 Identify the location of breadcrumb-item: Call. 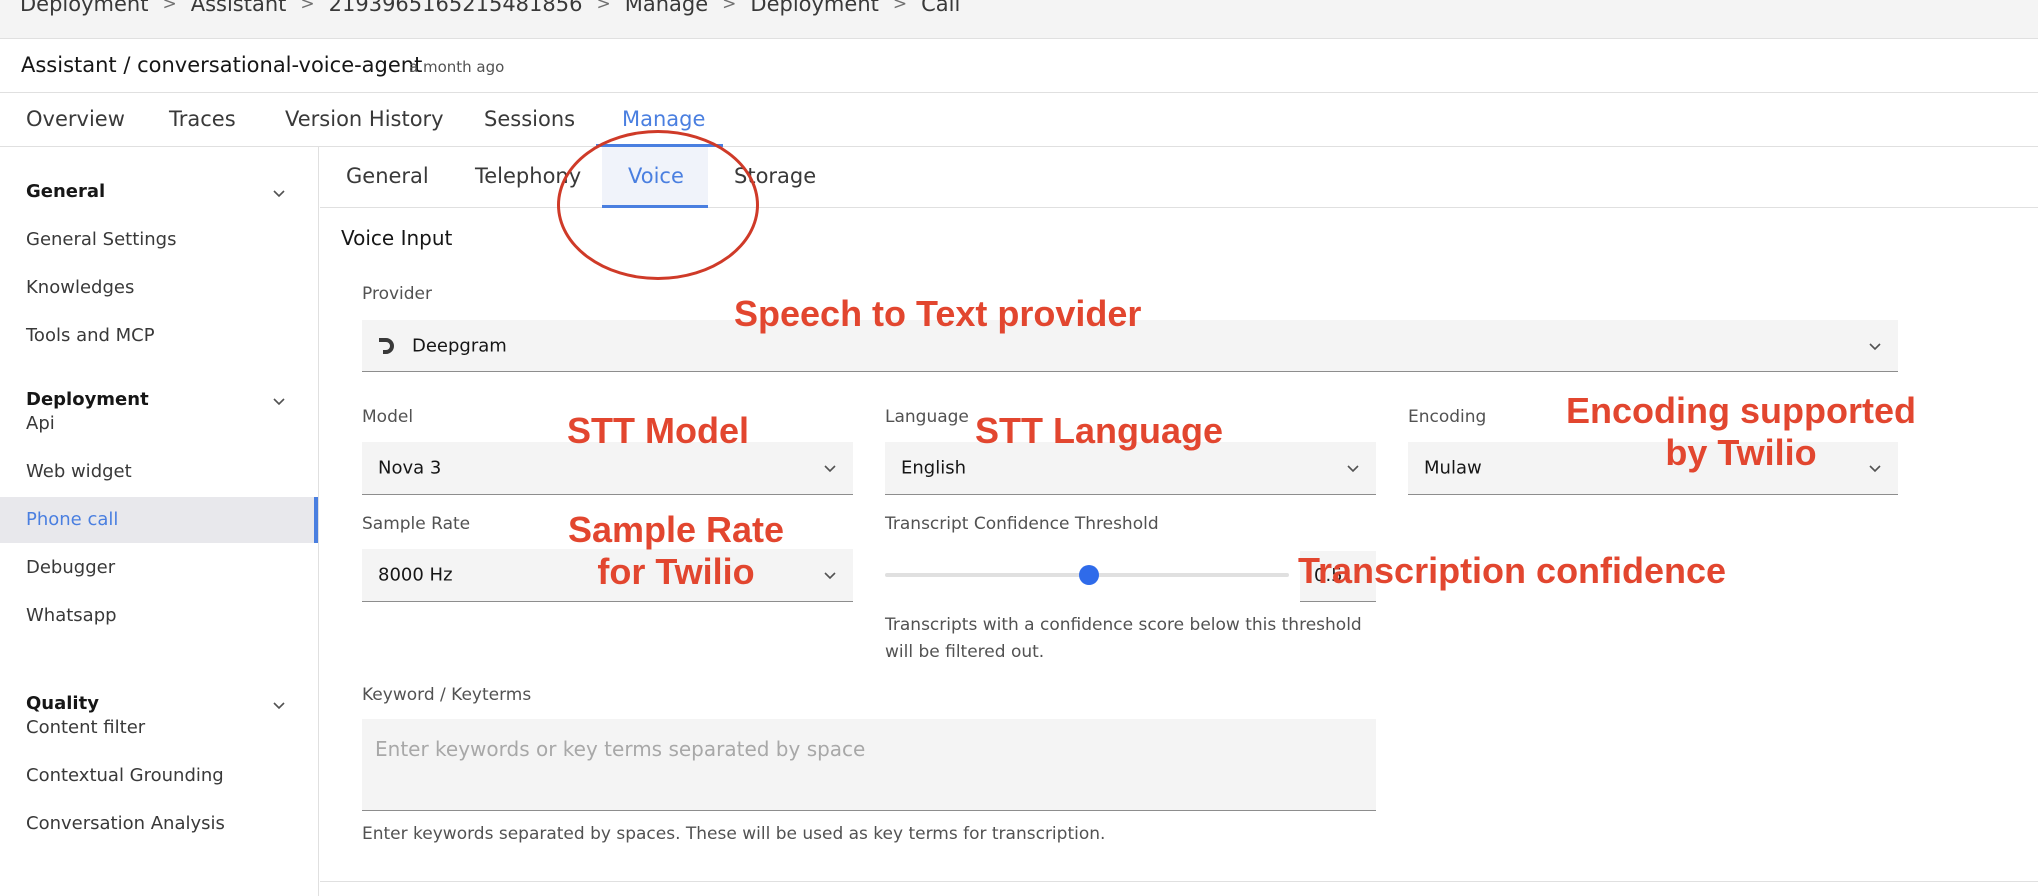
(940, 8).